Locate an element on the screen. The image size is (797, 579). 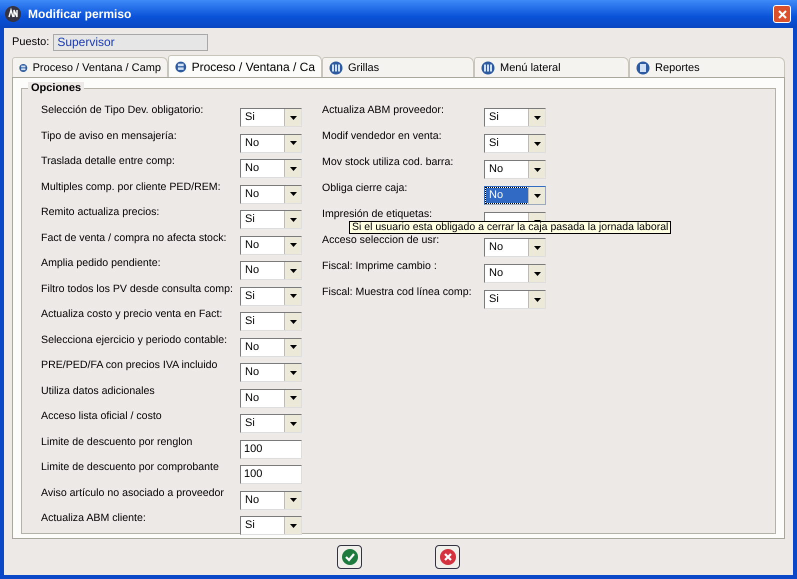
option-label: Impresión de etiquetas: is located at coordinates (378, 214).